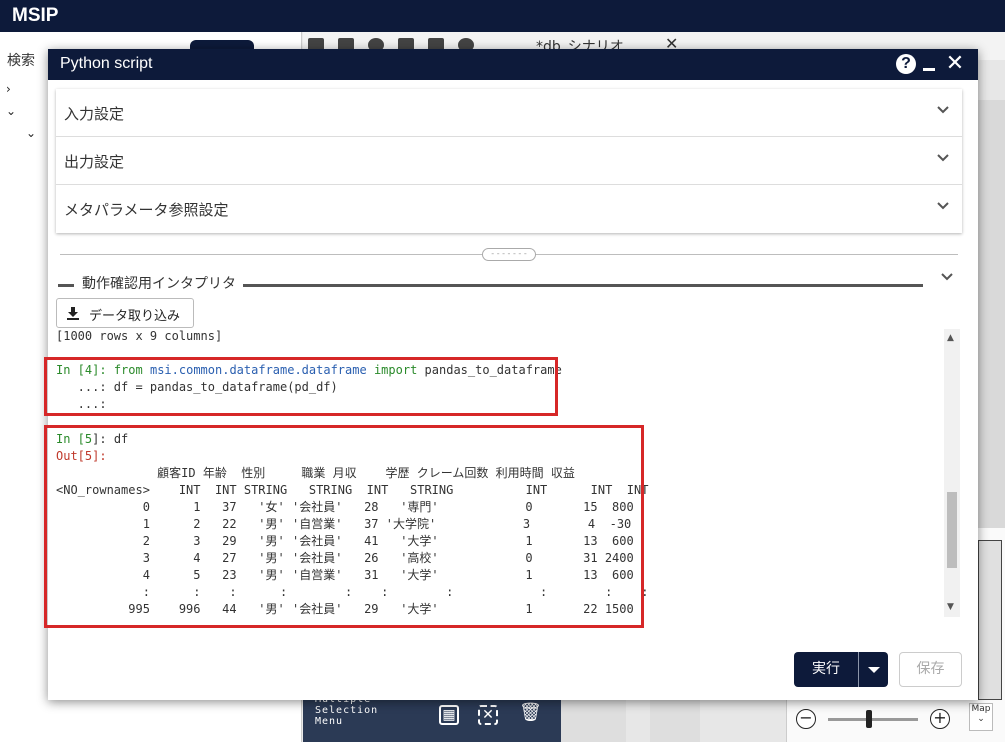  What do you see at coordinates (981, 717) in the screenshot?
I see `map-toggle: Map ⌄` at bounding box center [981, 717].